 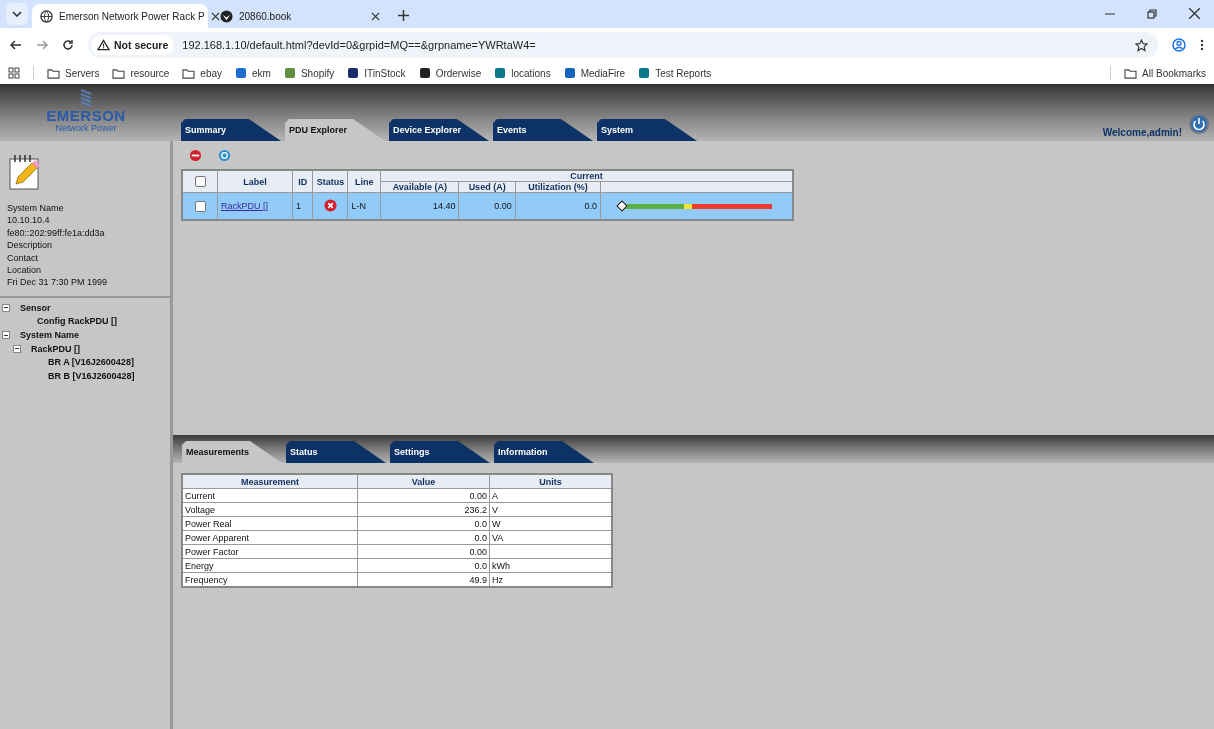 I want to click on tree-item: Sensor, so click(x=35, y=307).